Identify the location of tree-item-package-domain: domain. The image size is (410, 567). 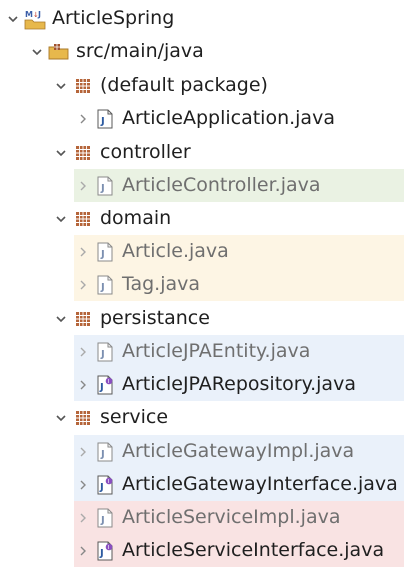
(228, 218).